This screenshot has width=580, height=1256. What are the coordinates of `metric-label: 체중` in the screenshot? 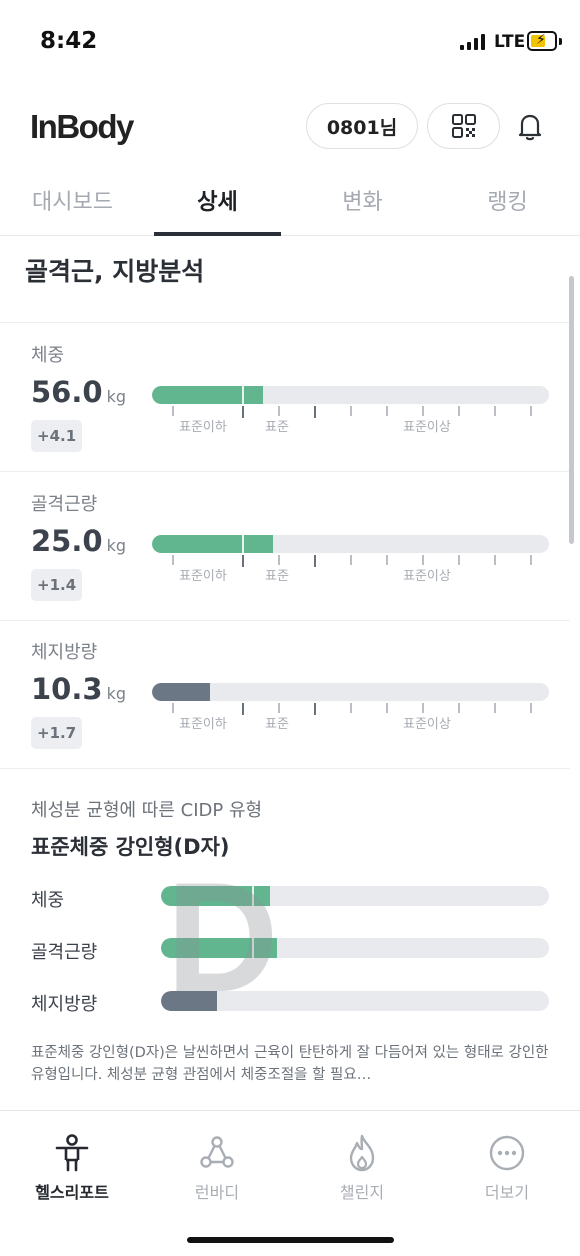 It's located at (48, 355).